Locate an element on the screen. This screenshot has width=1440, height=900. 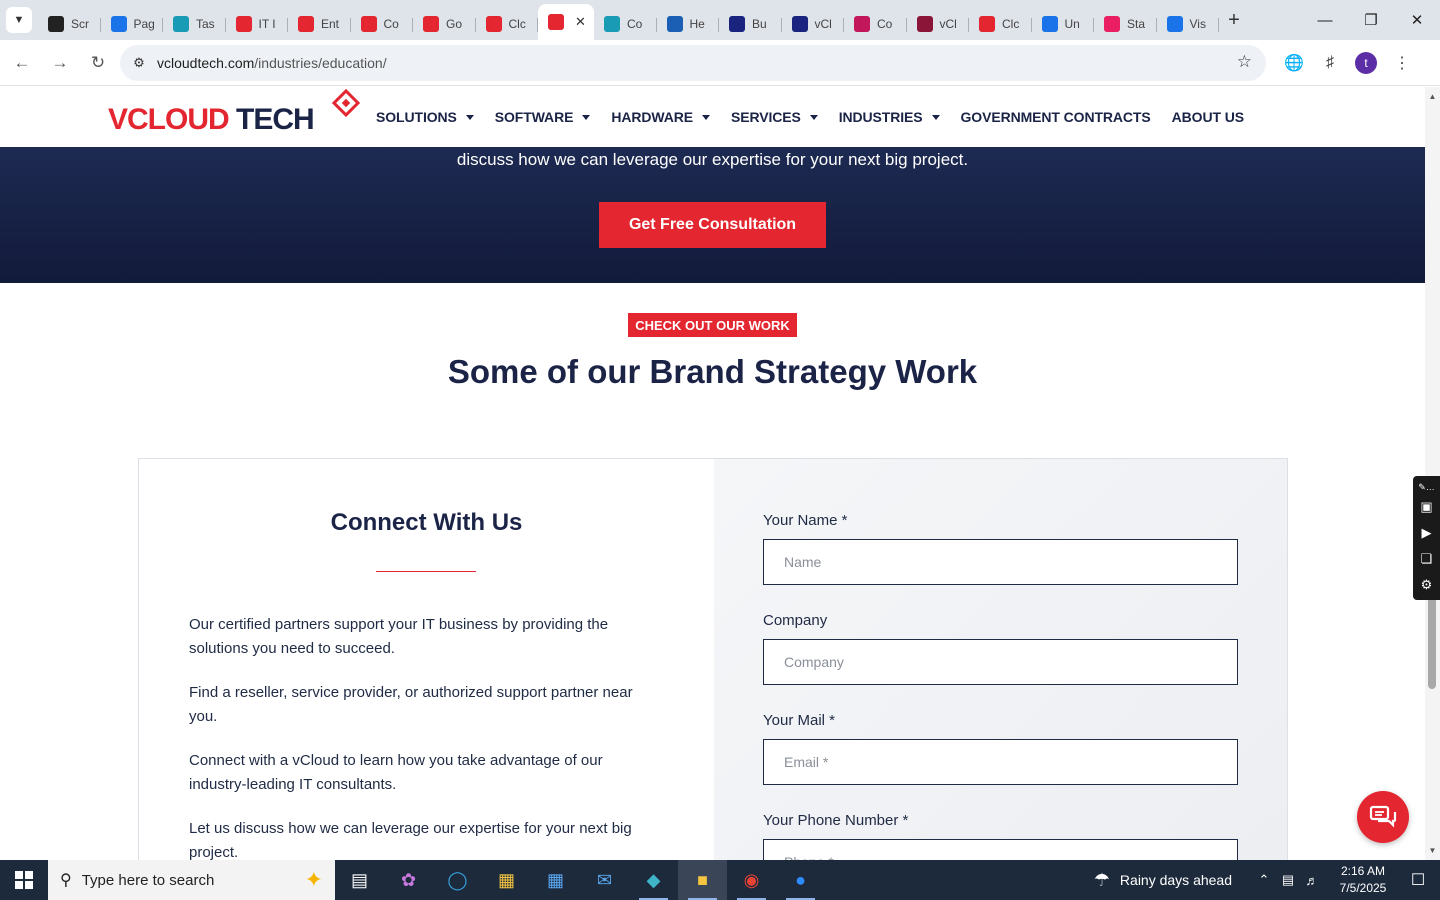
mail-icon: ✉ is located at coordinates (604, 880).